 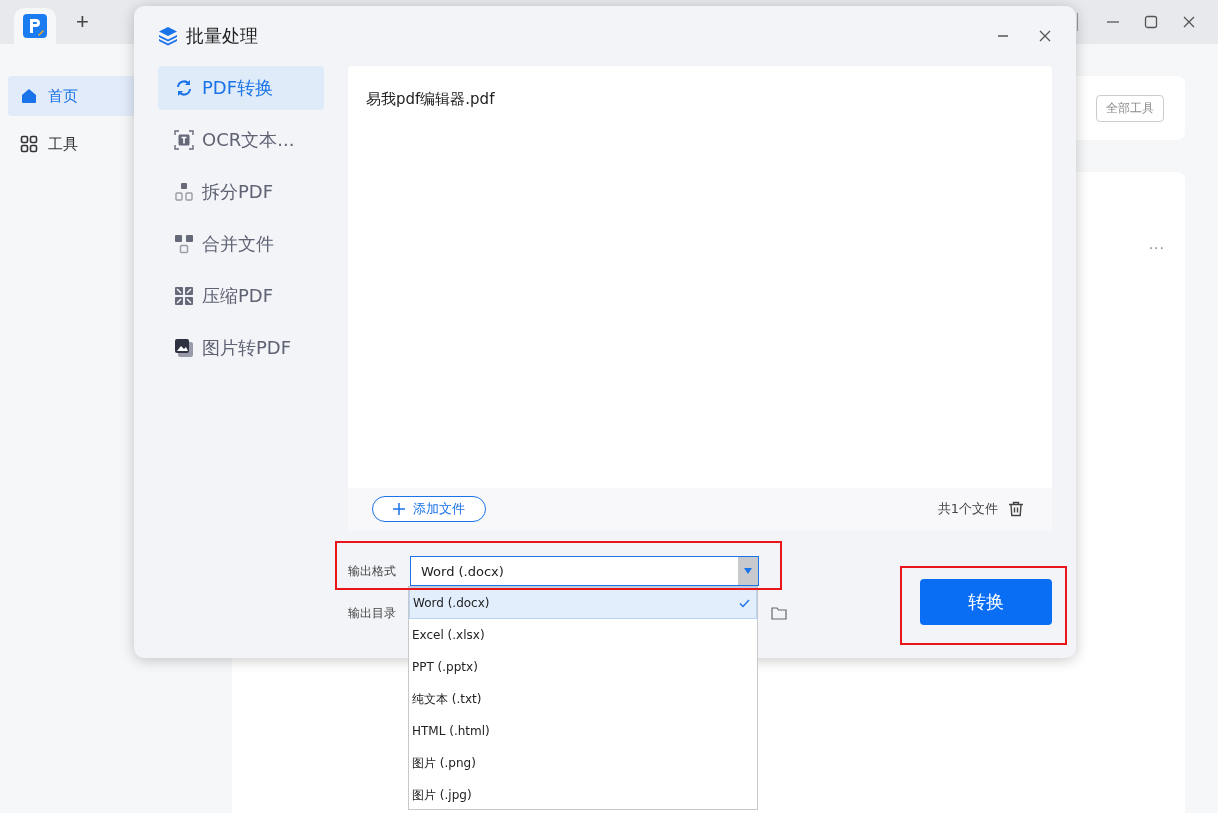 I want to click on compress-icon, so click(x=184, y=296).